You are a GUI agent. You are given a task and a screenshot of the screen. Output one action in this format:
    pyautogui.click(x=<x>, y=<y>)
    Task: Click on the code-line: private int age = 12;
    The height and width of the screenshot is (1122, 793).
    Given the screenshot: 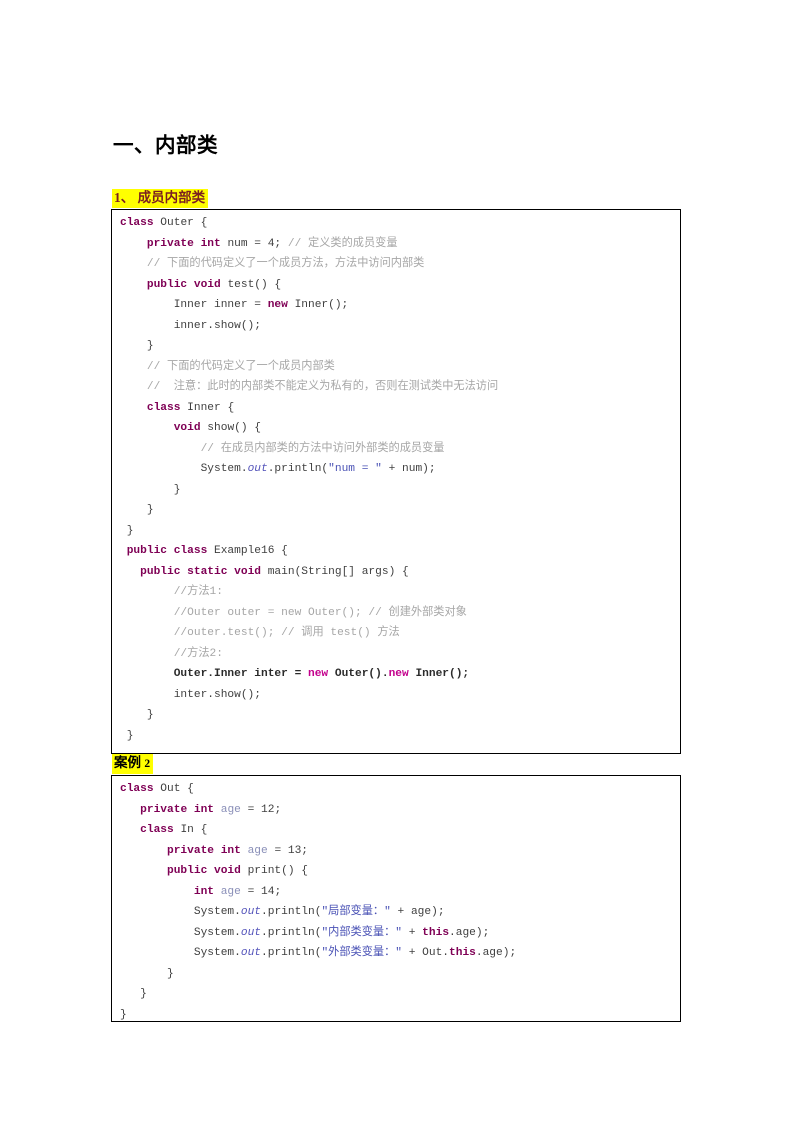 What is the action you would take?
    pyautogui.click(x=396, y=810)
    